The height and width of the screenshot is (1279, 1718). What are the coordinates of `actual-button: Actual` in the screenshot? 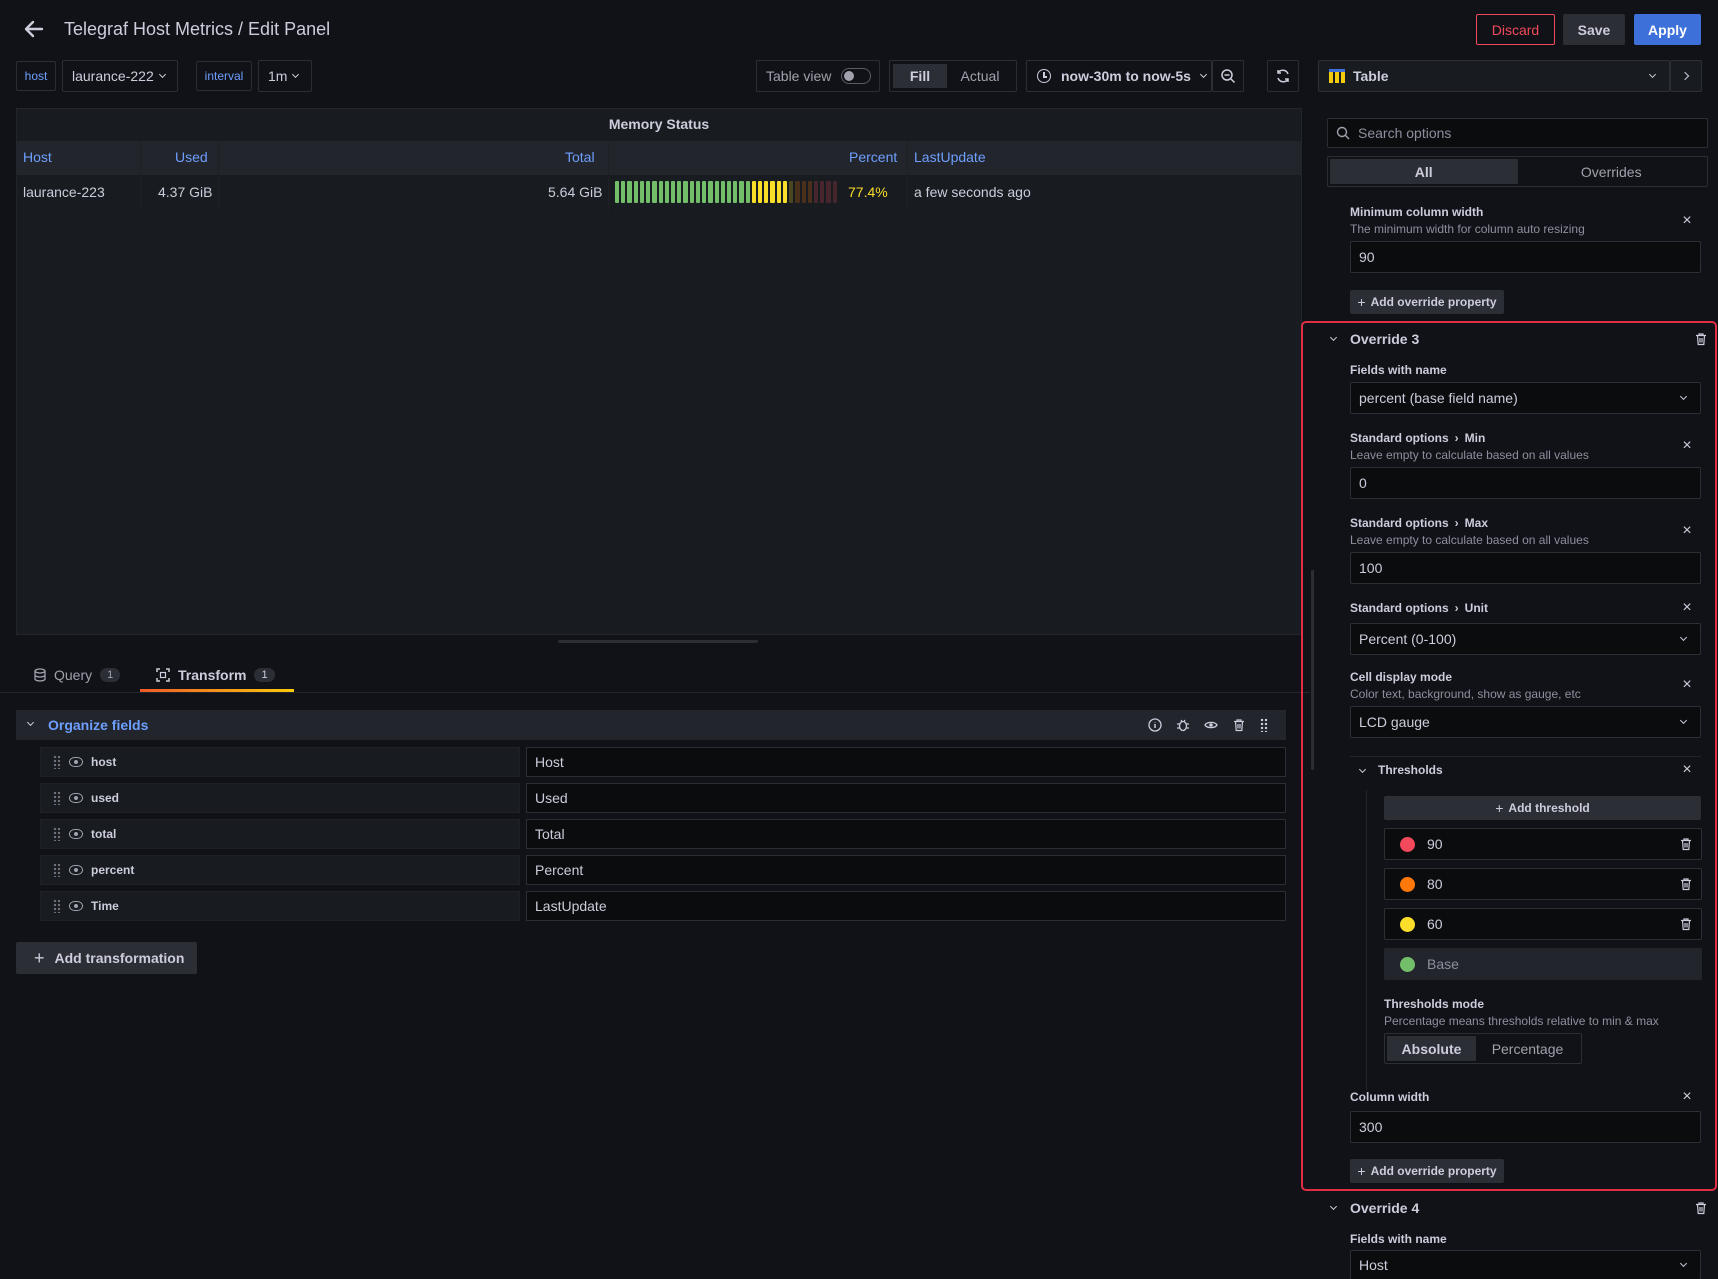 It's located at (980, 76).